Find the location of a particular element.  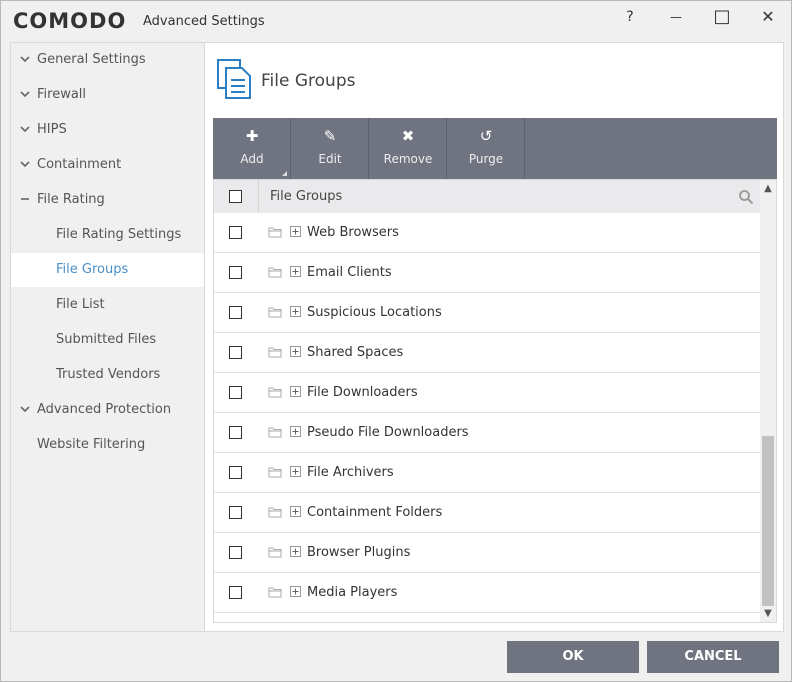

row-label: Email Clients is located at coordinates (349, 272).